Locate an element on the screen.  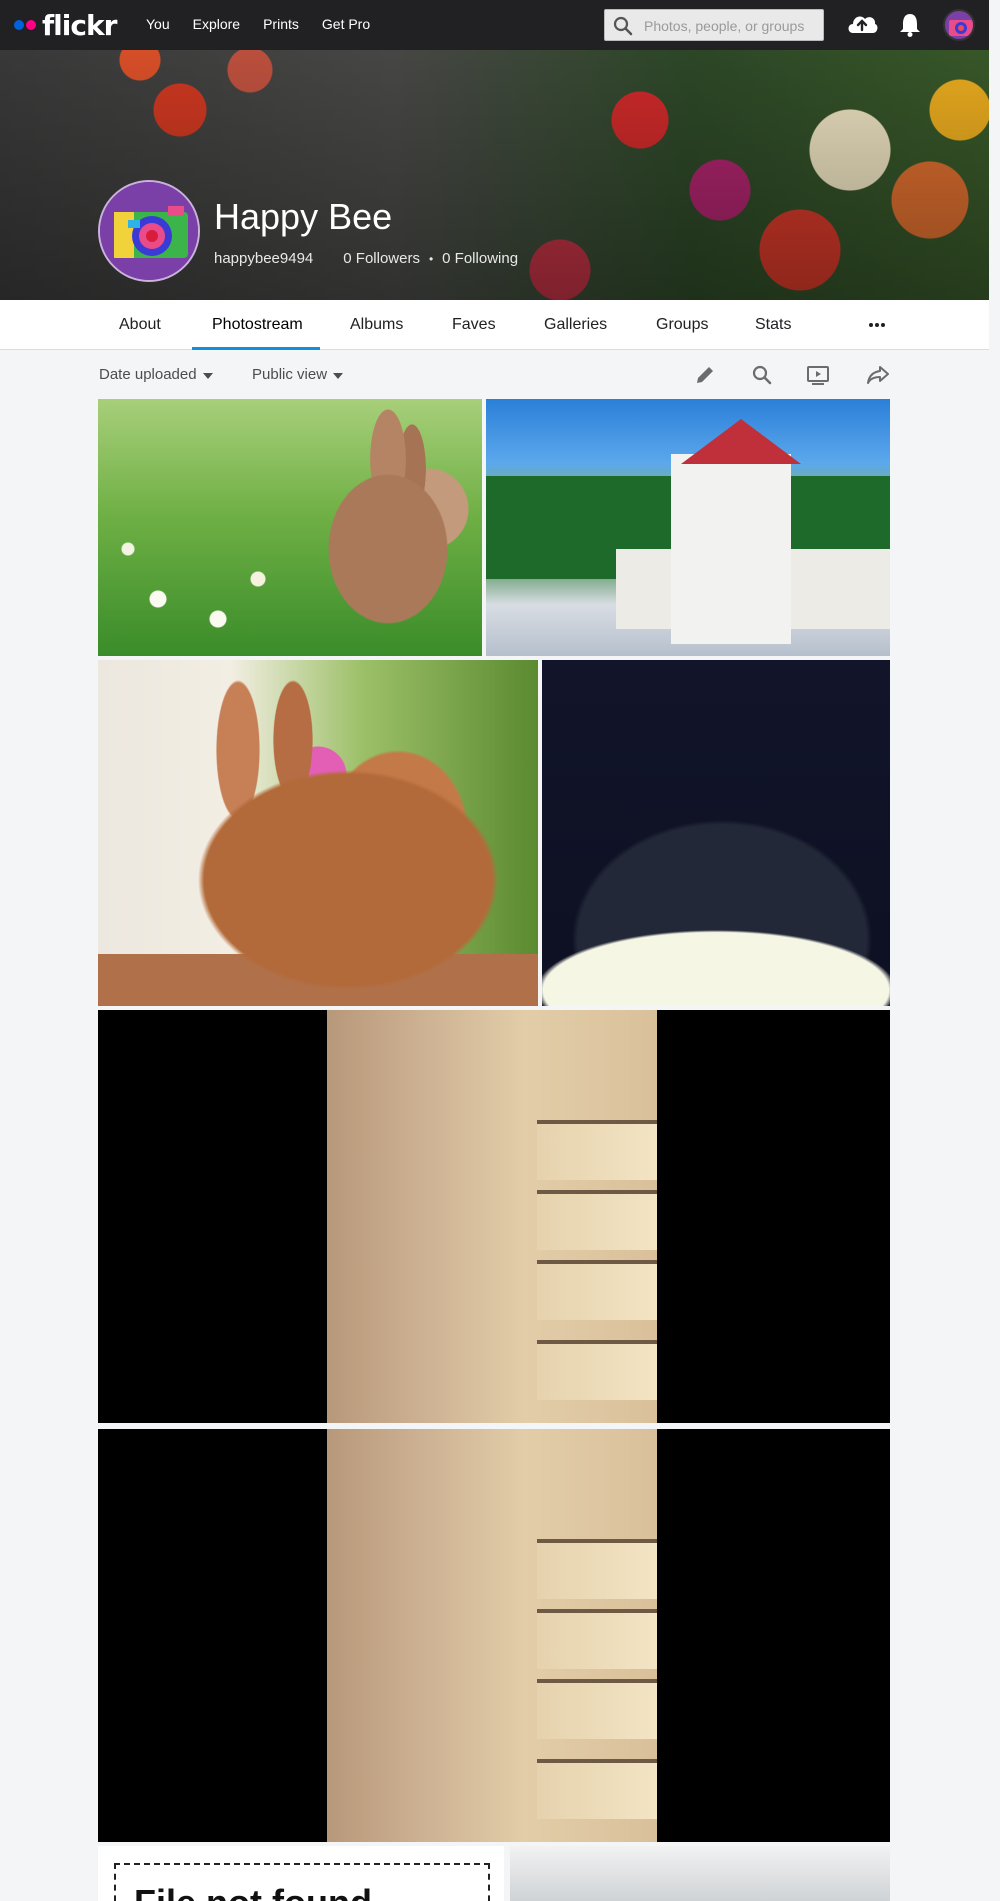
tab-about: About is located at coordinates (140, 325).